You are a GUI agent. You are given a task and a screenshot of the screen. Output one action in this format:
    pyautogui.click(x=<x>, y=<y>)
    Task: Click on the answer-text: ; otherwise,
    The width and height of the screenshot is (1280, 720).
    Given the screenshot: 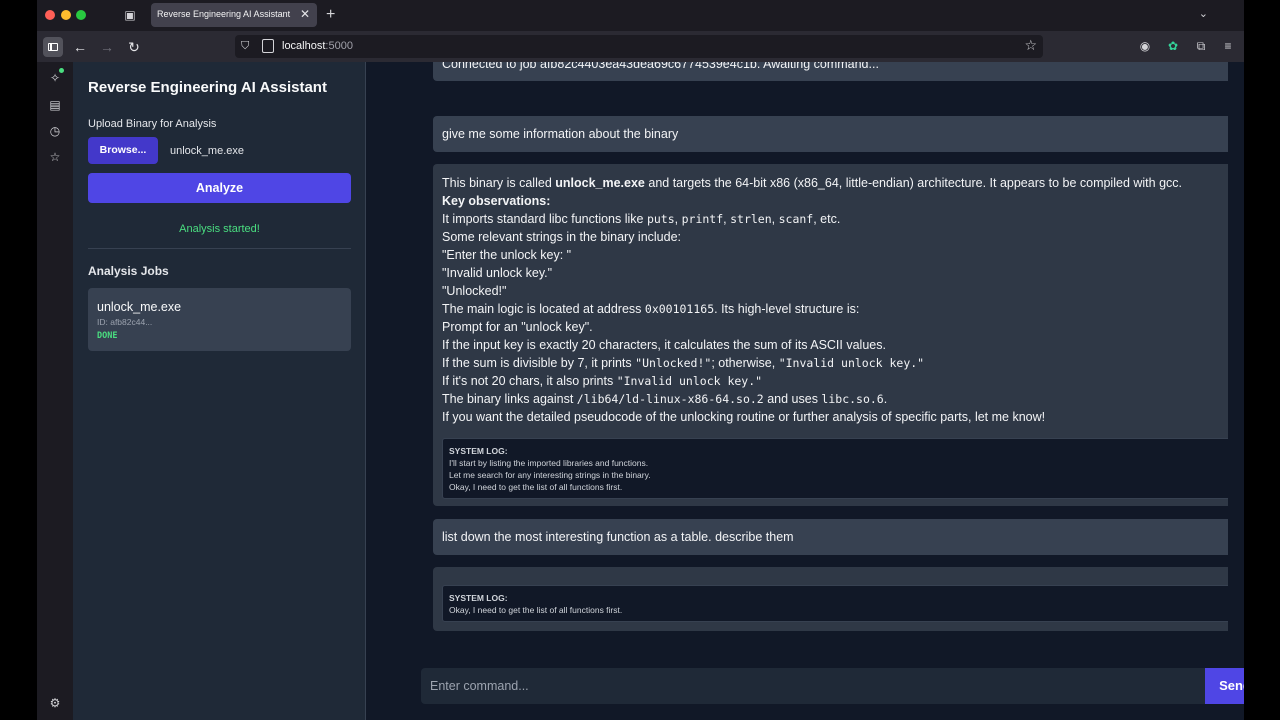 What is the action you would take?
    pyautogui.click(x=745, y=363)
    